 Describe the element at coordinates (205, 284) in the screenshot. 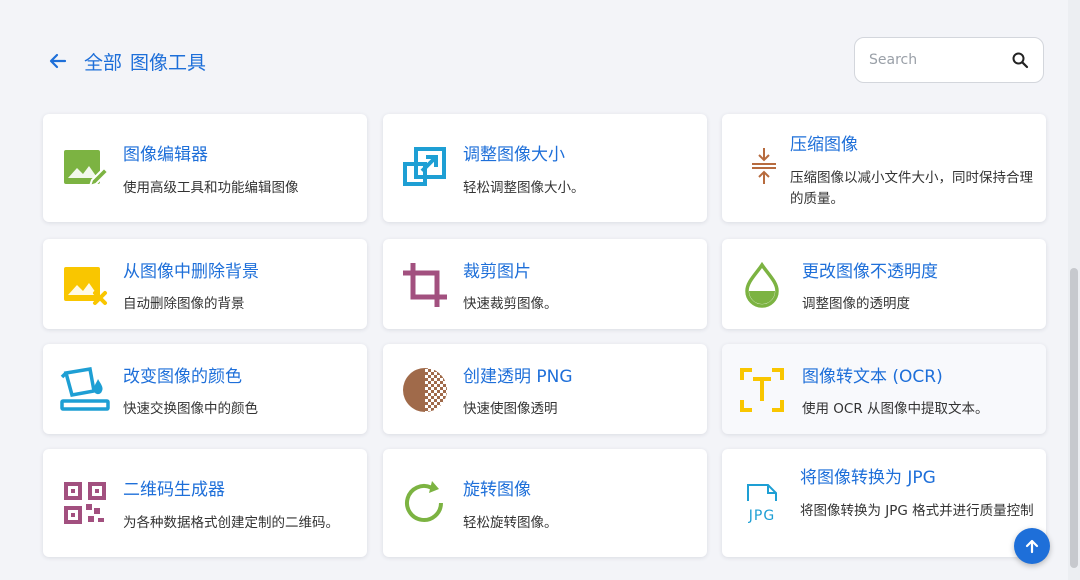

I see `tool-card-remove-background: 从图像中删除背景 自动删除图像的背景` at that location.